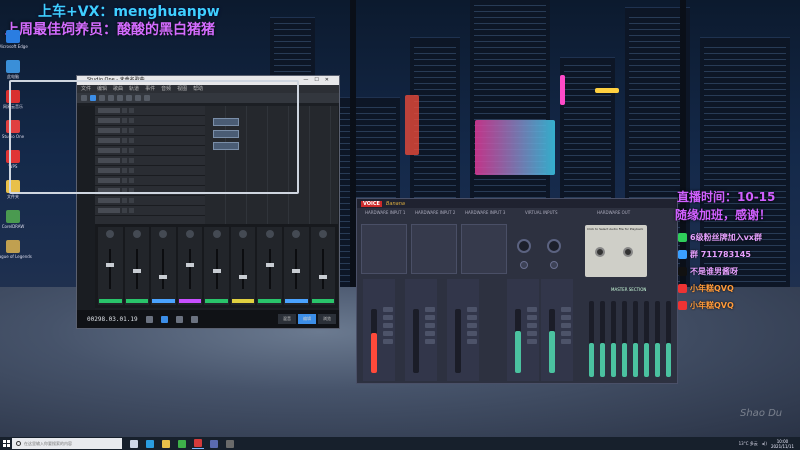  Describe the element at coordinates (327, 319) in the screenshot. I see `tab-2: 浏览` at that location.